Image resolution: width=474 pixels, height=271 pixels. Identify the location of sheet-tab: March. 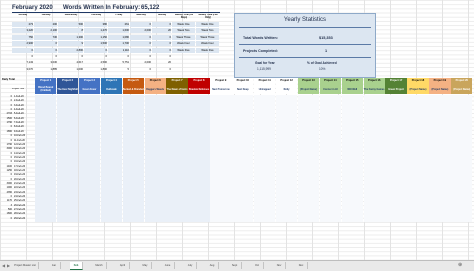
(99, 265).